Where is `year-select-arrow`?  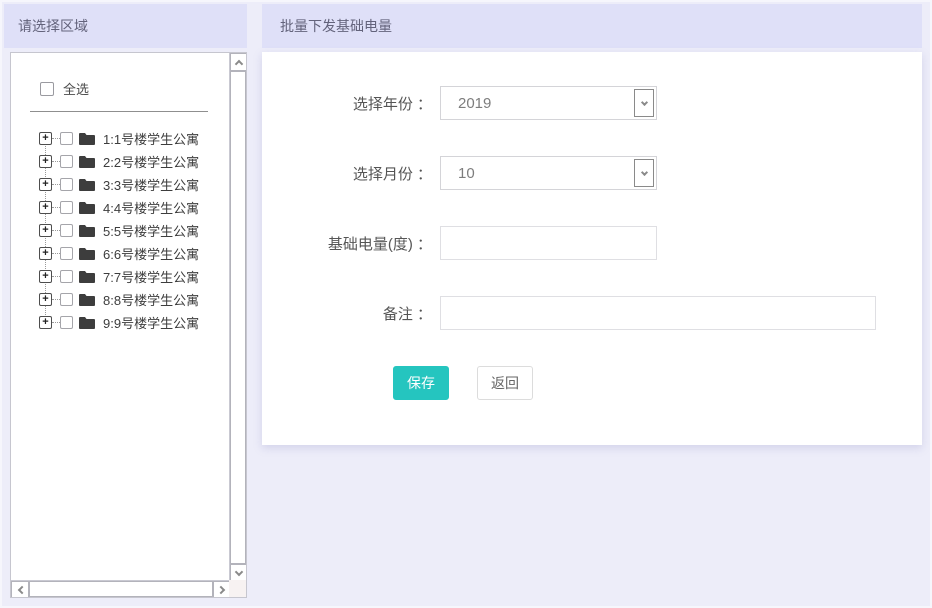 year-select-arrow is located at coordinates (644, 103).